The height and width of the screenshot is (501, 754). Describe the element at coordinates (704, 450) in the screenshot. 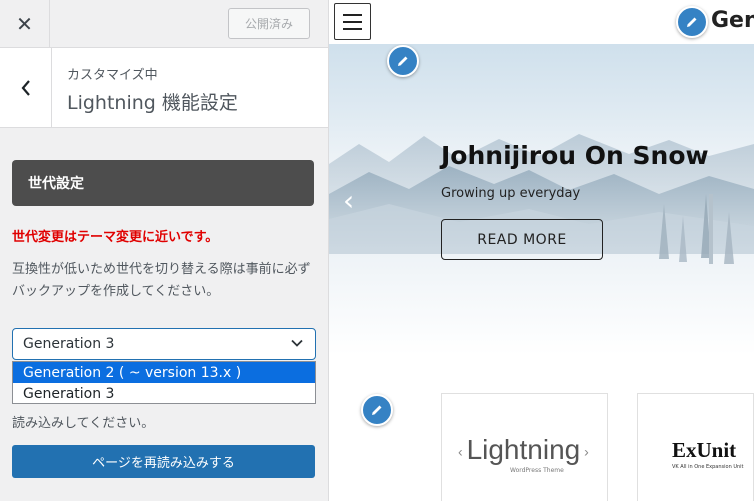

I see `exunit-logo: ExUnit` at that location.